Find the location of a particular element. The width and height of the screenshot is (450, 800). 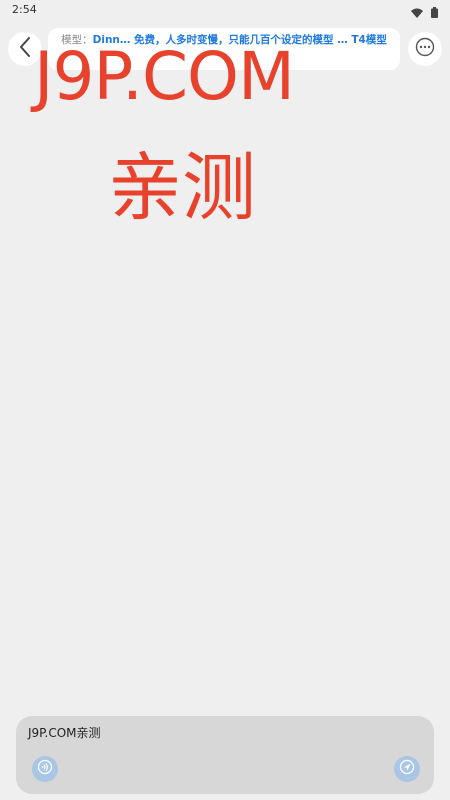

send-icon is located at coordinates (407, 769).